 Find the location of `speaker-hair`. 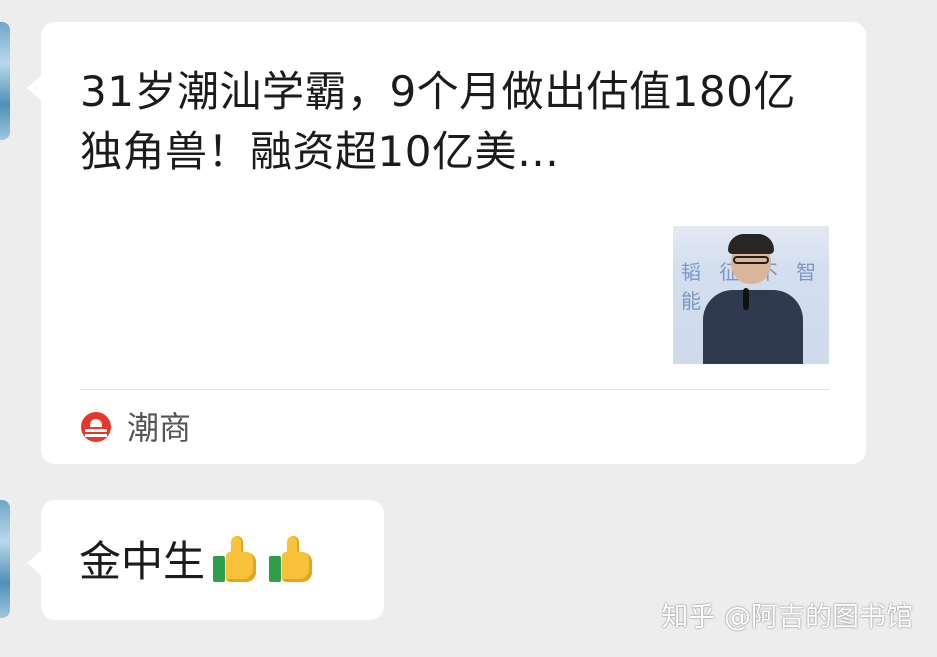

speaker-hair is located at coordinates (751, 244).